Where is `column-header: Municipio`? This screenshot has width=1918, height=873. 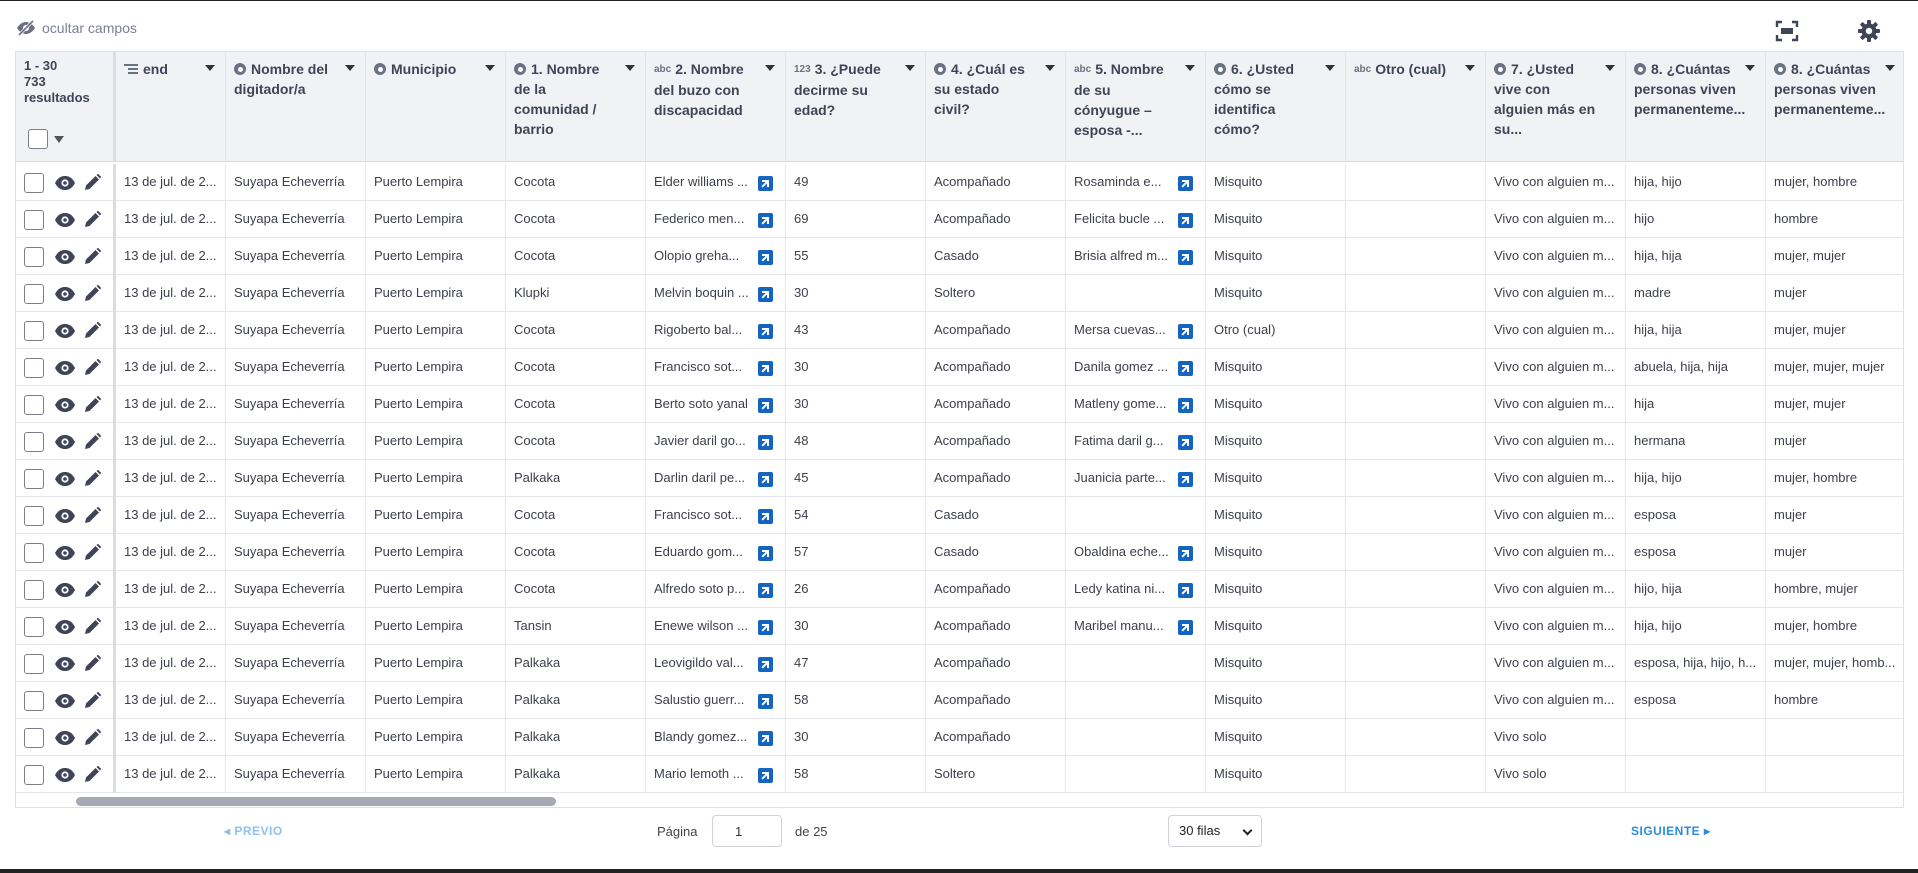 column-header: Municipio is located at coordinates (436, 107).